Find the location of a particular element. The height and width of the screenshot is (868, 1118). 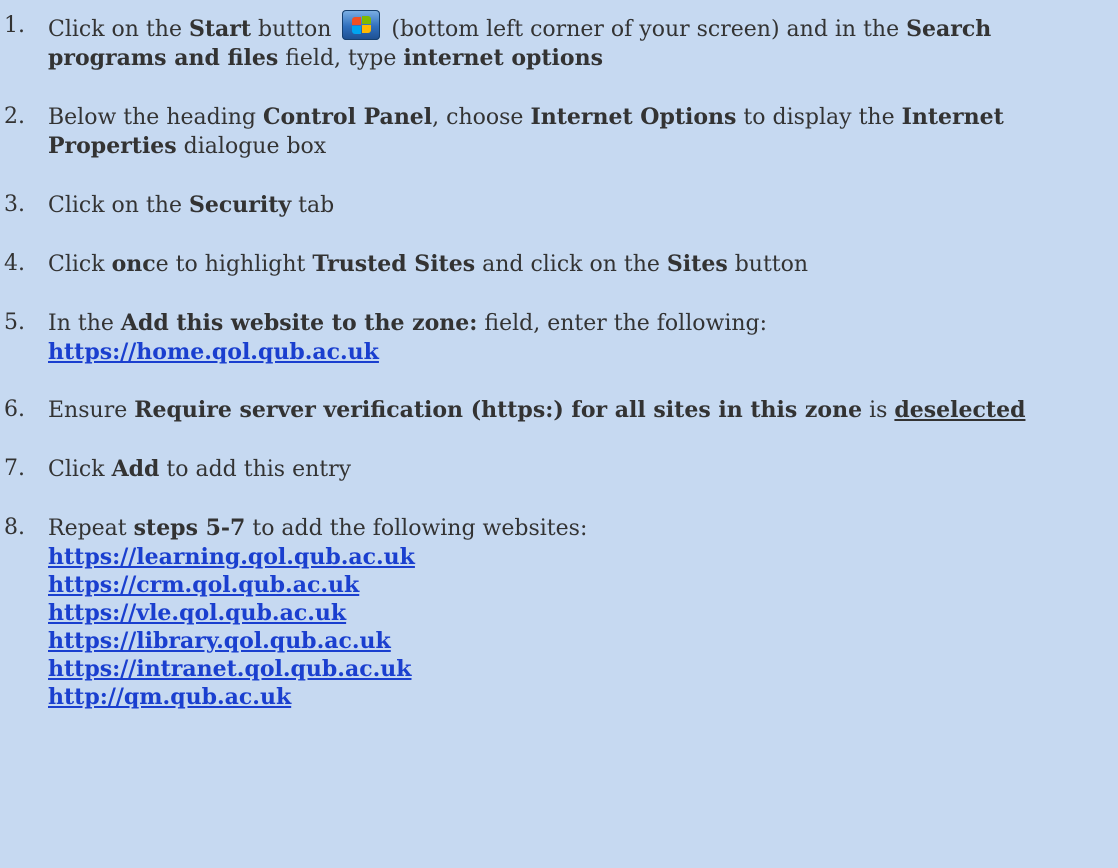

trusted-sites-label: Trusted Sites is located at coordinates (394, 264).